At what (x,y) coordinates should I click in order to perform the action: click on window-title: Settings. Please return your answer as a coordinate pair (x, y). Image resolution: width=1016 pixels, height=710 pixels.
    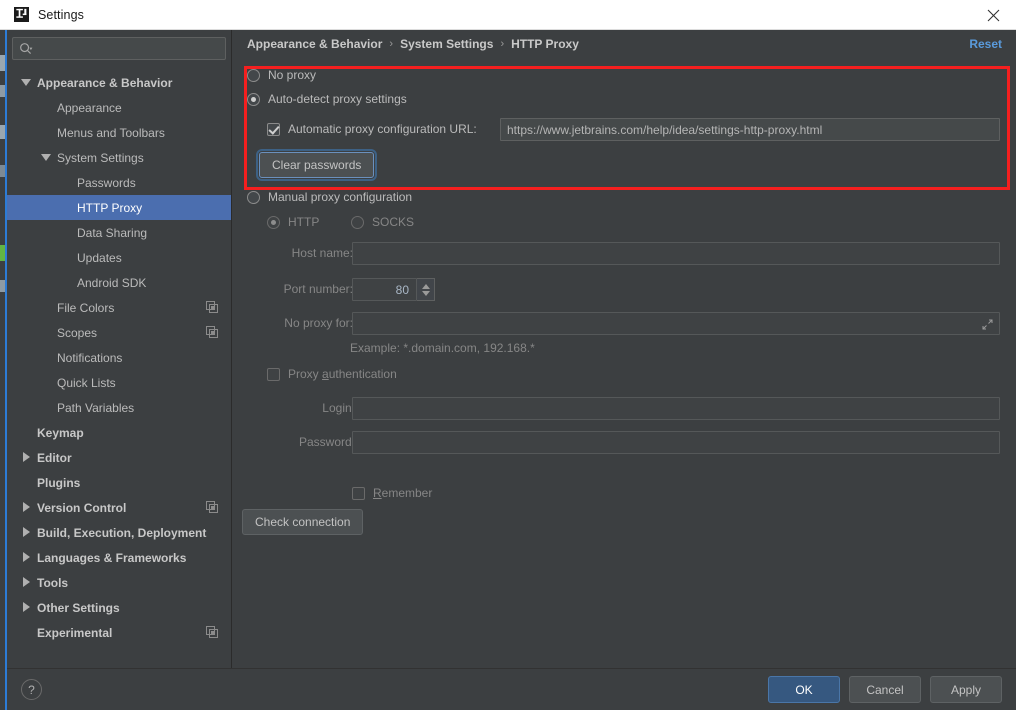
    Looking at the image, I should click on (61, 14).